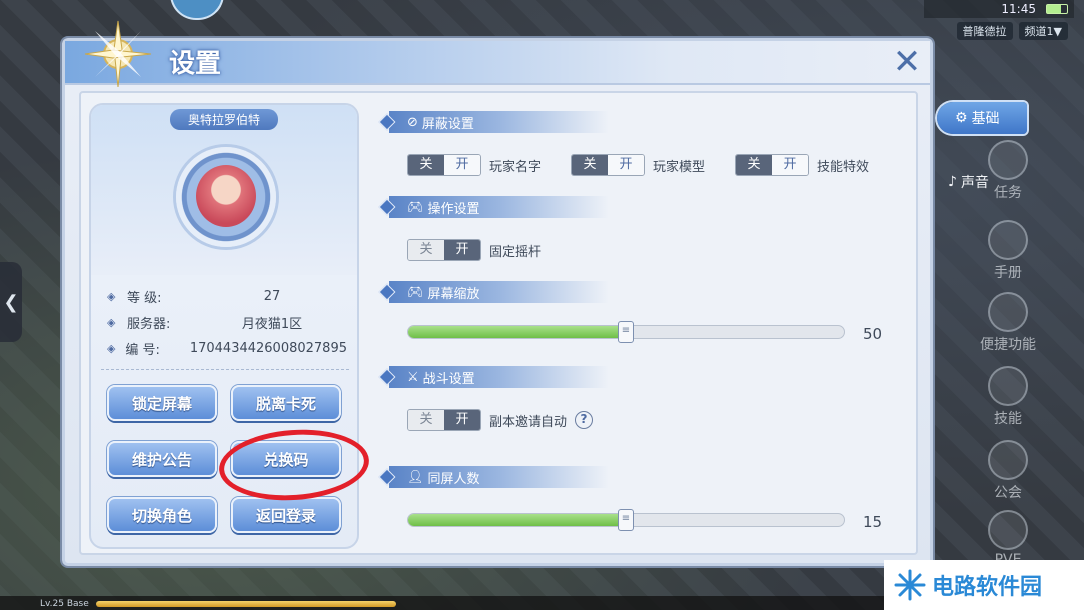 The height and width of the screenshot is (610, 1084). I want to click on task-icon, so click(1008, 160).